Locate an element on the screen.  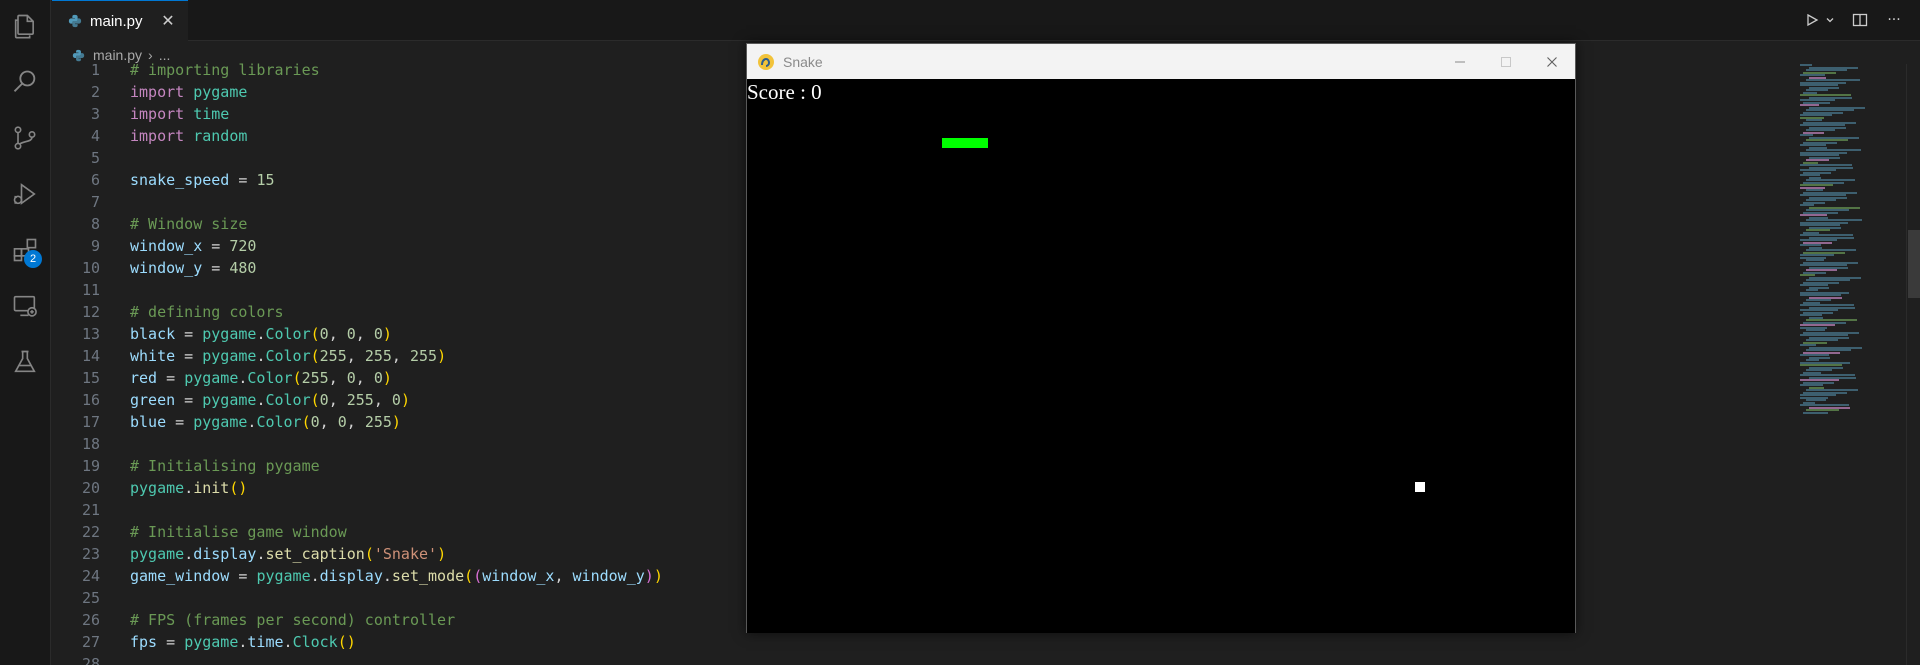
code-text: red = pygame.Color(255, 0, 0) is located at coordinates (261, 378).